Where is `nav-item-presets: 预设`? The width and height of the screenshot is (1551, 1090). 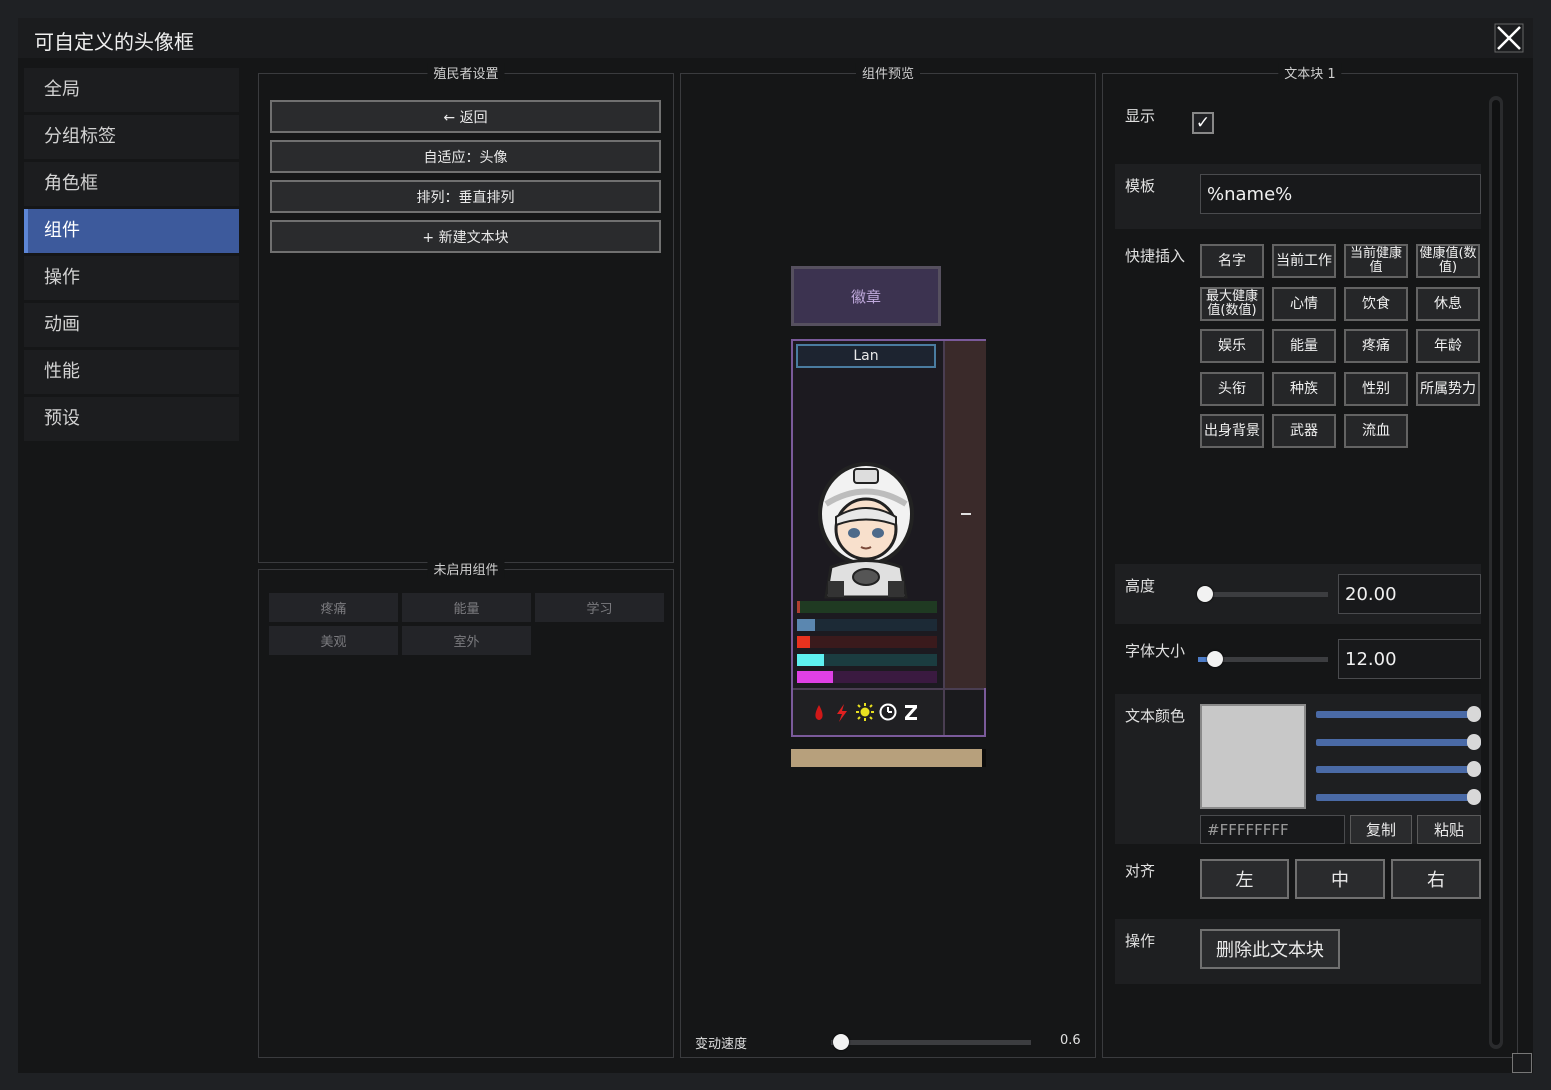 nav-item-presets: 预设 is located at coordinates (131, 419).